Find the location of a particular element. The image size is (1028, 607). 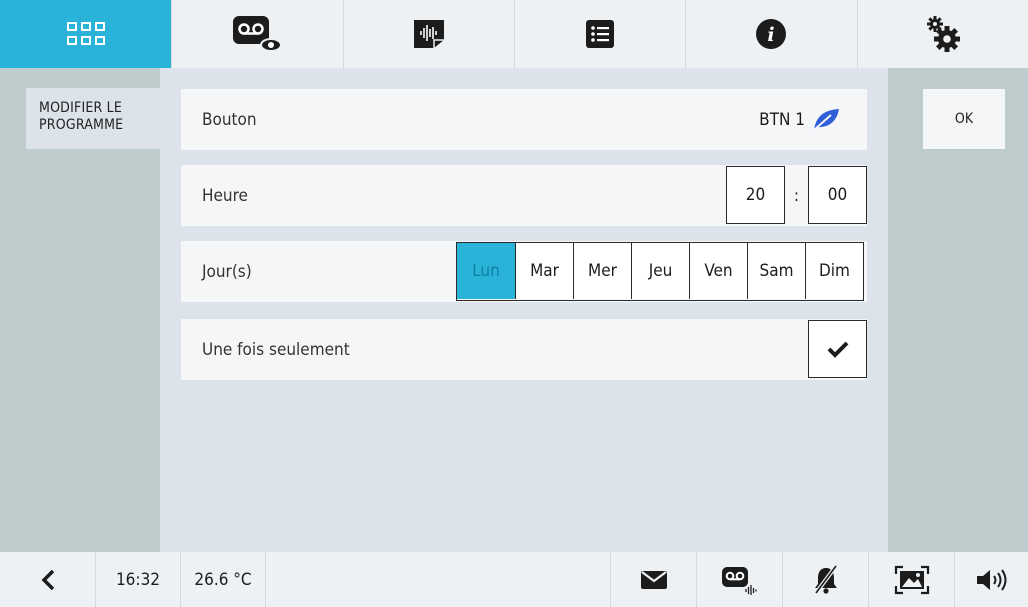

hour-label: Heure is located at coordinates (225, 195).